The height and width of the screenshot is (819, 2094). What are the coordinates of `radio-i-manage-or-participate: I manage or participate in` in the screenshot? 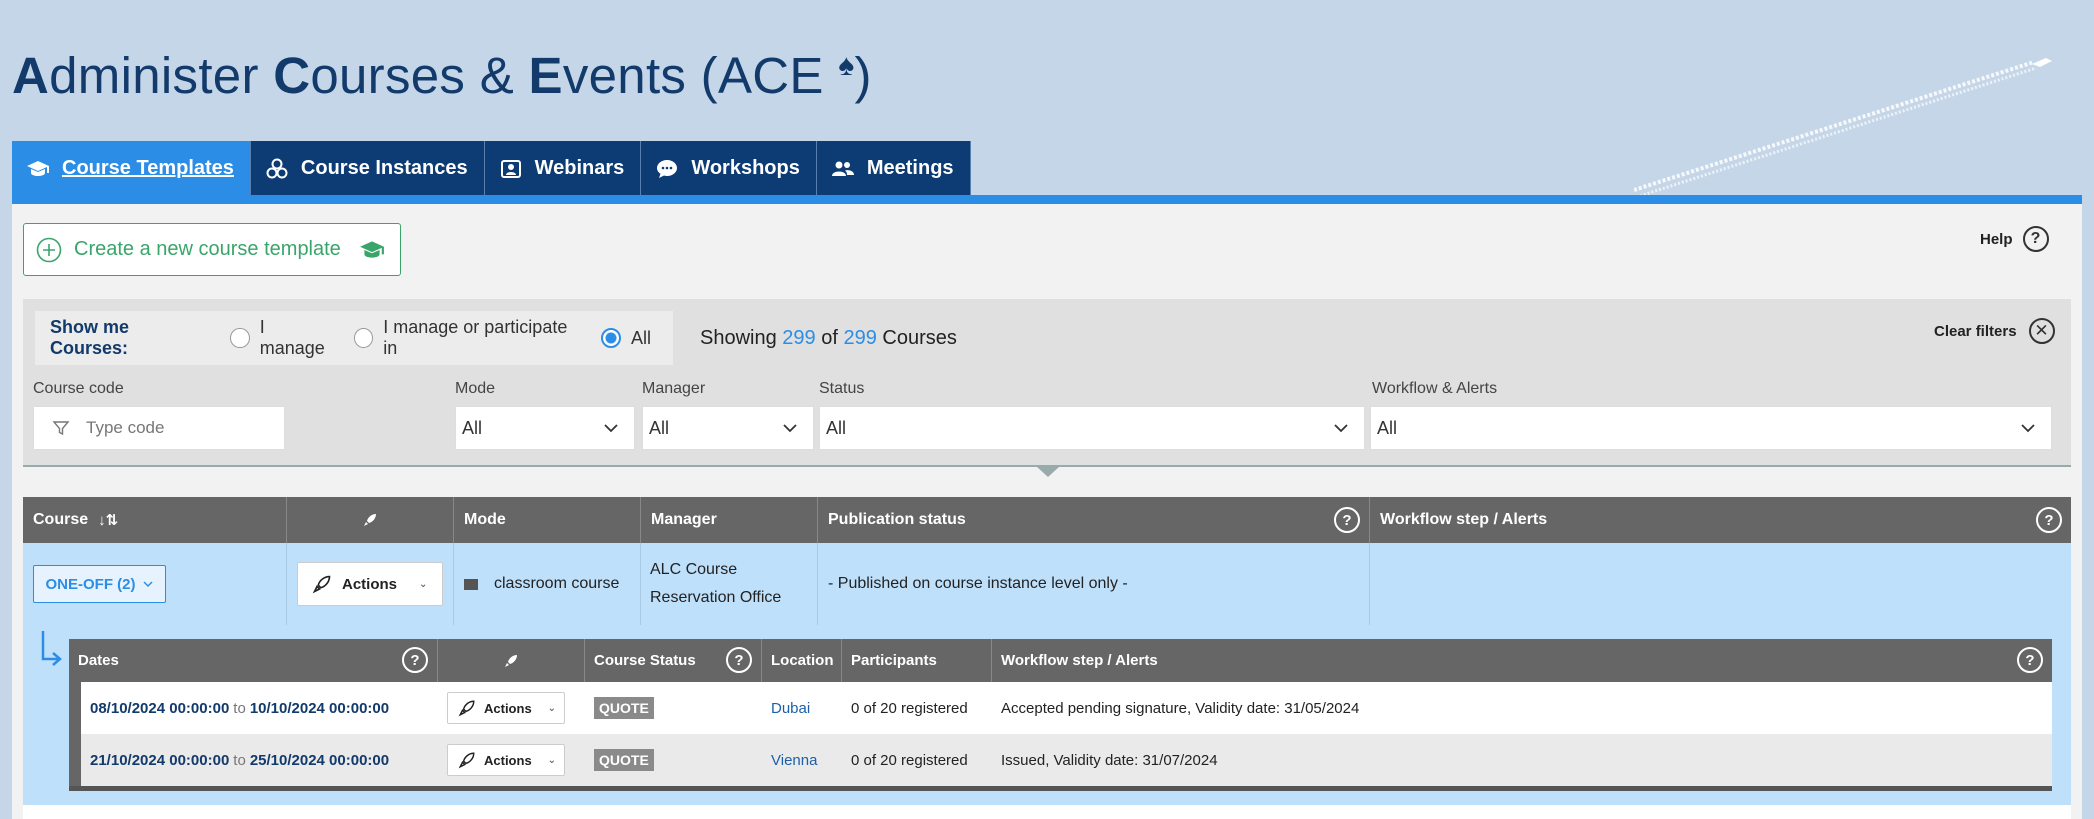 It's located at (466, 338).